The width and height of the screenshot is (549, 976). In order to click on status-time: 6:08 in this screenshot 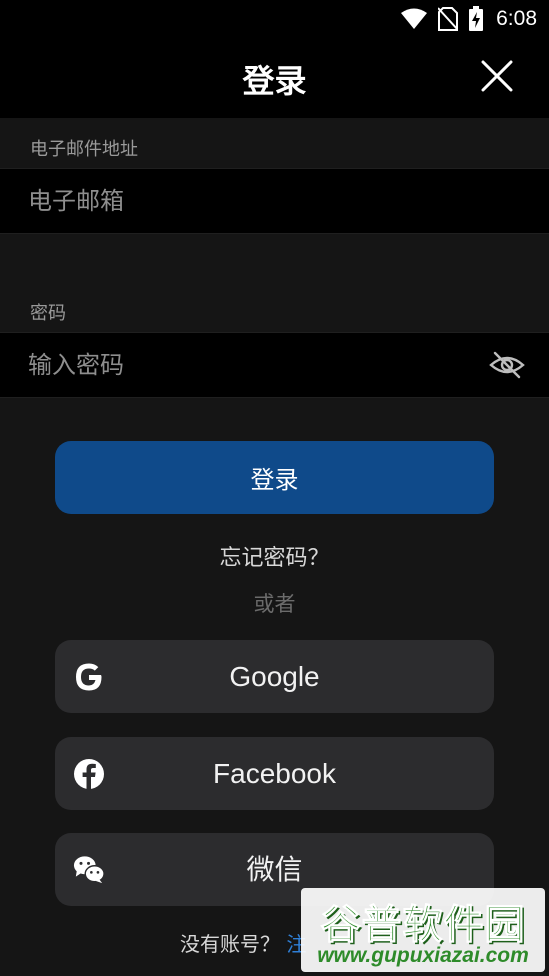, I will do `click(516, 18)`.